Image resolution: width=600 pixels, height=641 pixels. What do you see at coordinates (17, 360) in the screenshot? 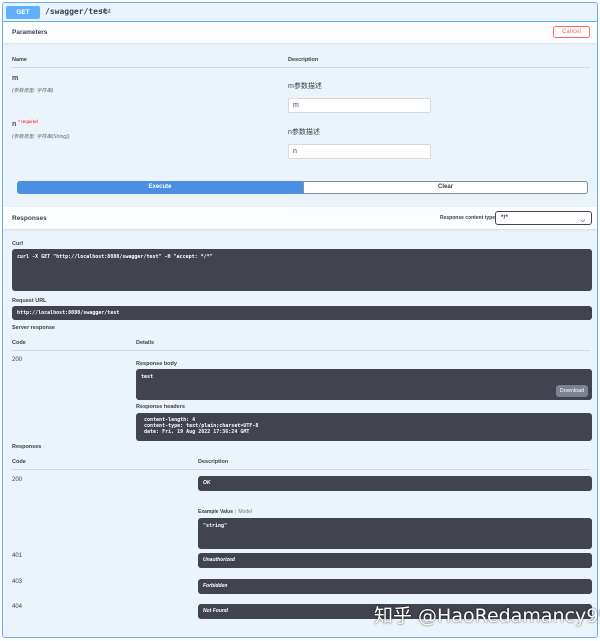
I see `response-code: 200` at bounding box center [17, 360].